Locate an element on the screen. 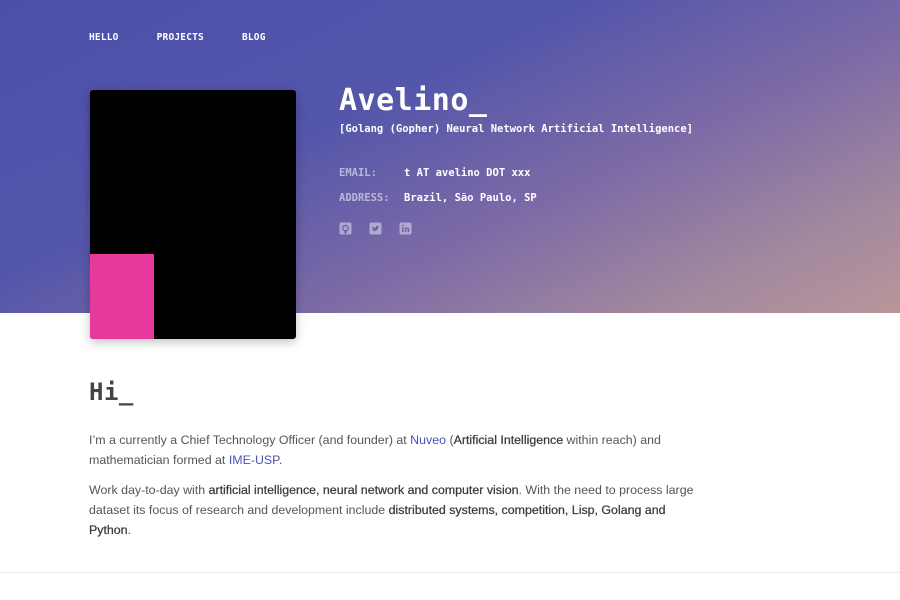 The image size is (900, 600). nav-hello: HELLO is located at coordinates (104, 37).